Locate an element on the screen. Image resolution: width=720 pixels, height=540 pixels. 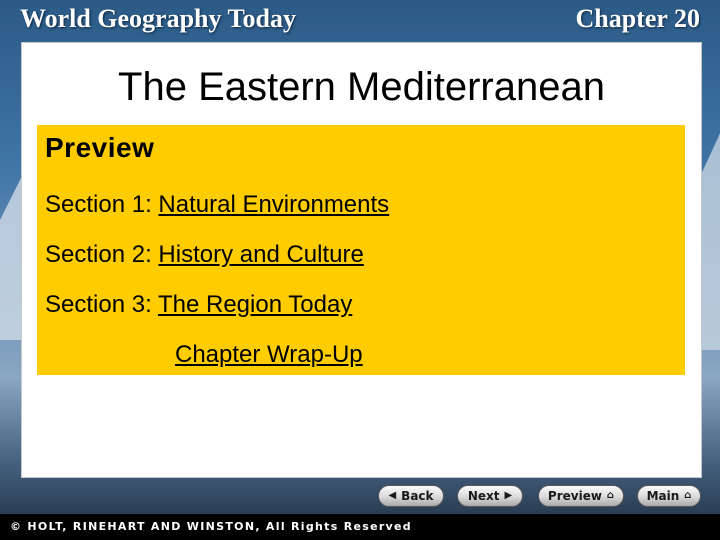
slide-title: The Eastern Mediterranean is located at coordinates (361, 87).